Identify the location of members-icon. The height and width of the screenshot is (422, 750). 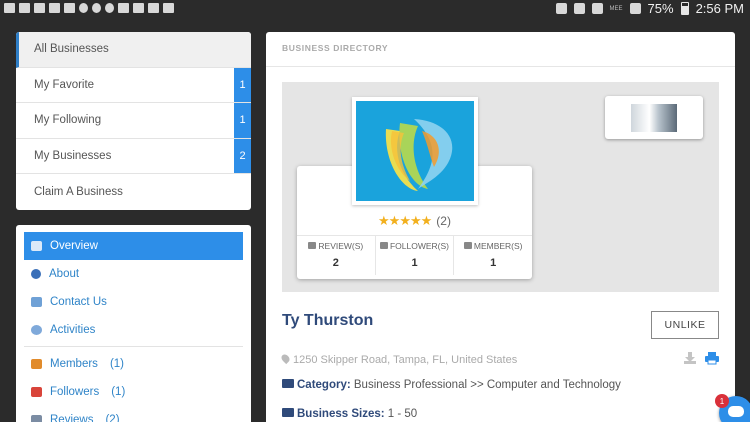
(36, 364).